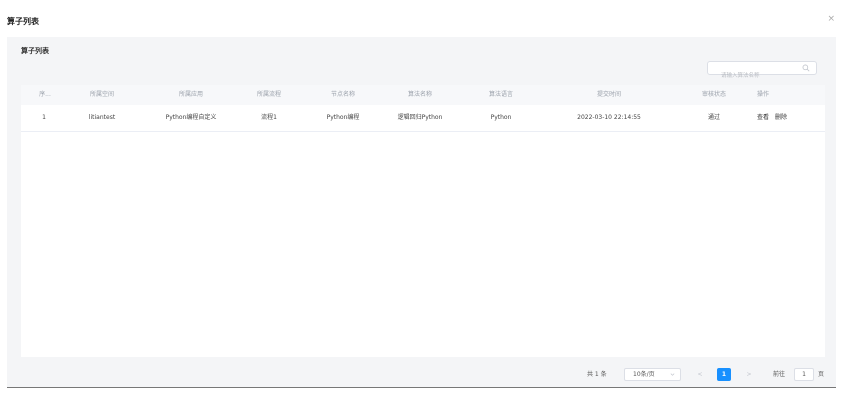 Image resolution: width=842 pixels, height=396 pixels. What do you see at coordinates (420, 94) in the screenshot?
I see `column-header-algo: 算法名称` at bounding box center [420, 94].